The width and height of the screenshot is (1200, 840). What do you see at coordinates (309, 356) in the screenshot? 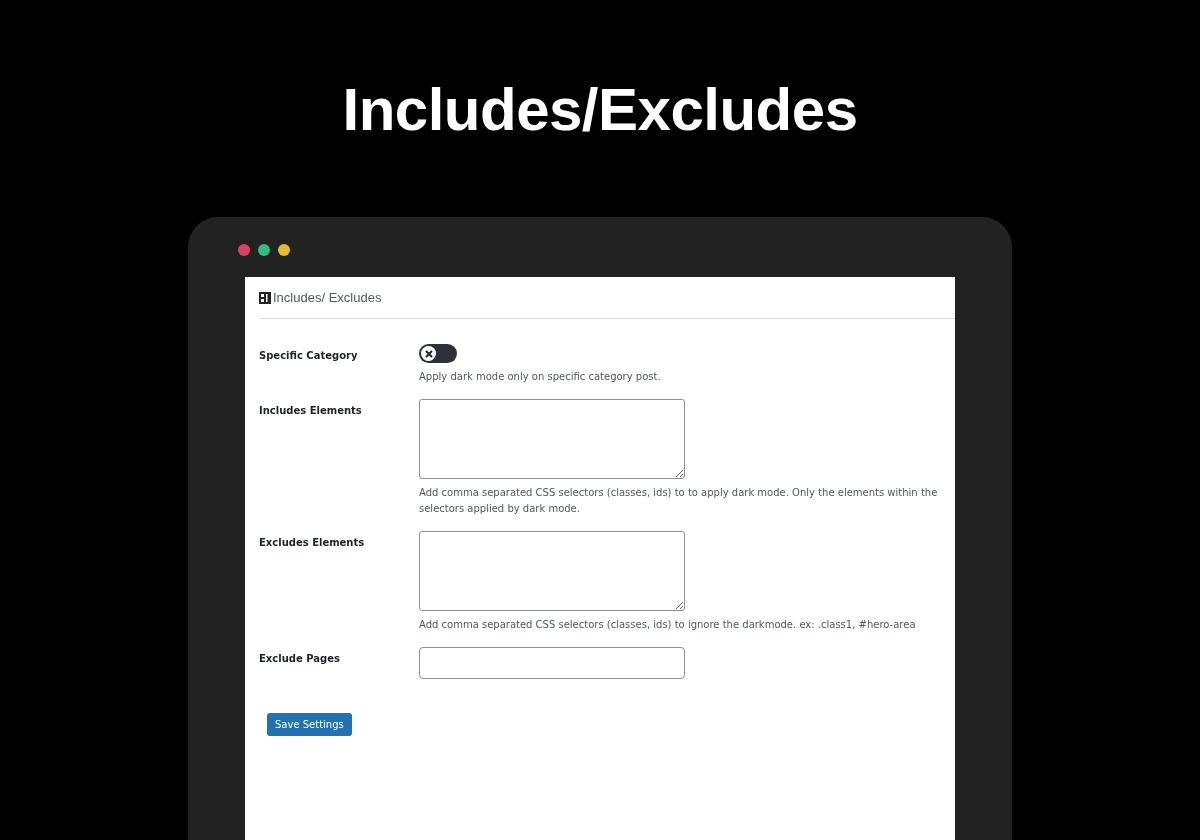
I see `field-label: Specific Category` at bounding box center [309, 356].